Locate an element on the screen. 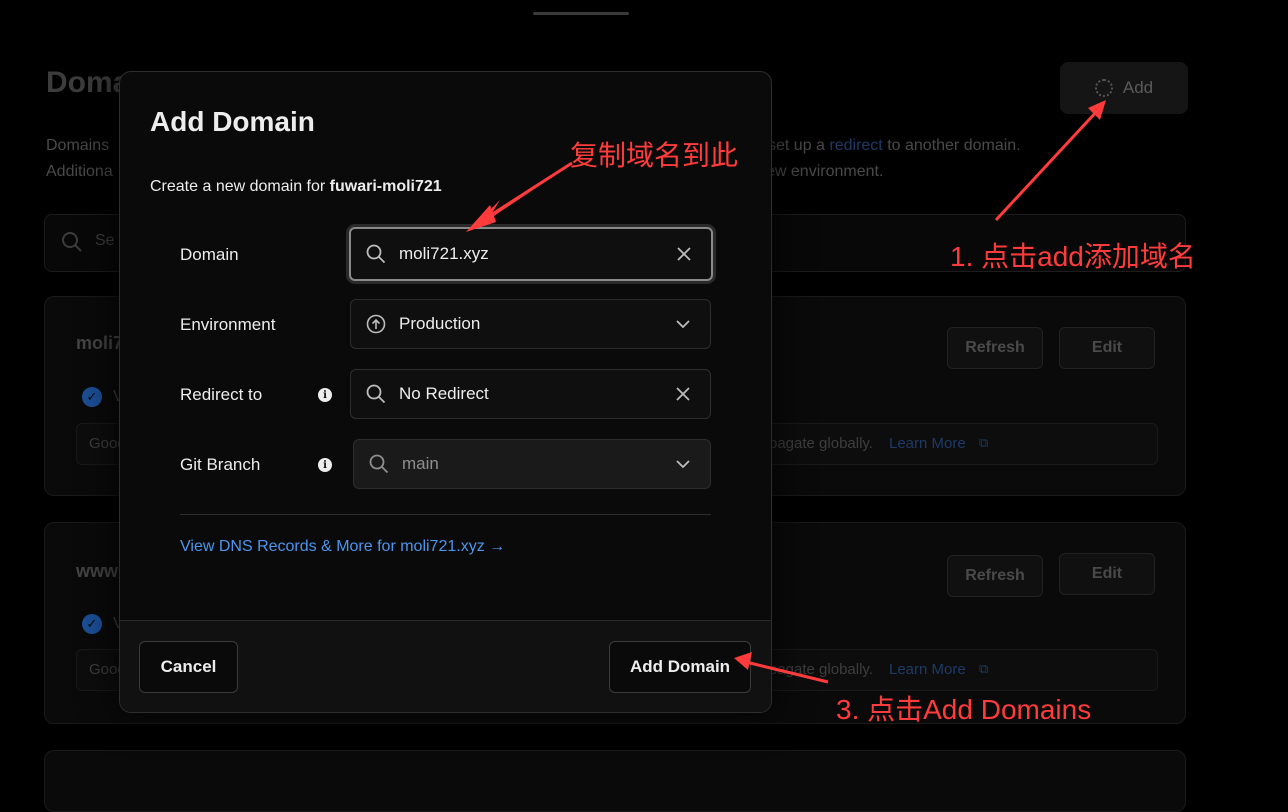 This screenshot has width=1288, height=812. annotation-copy-here: 复制域名到此 is located at coordinates (654, 155).